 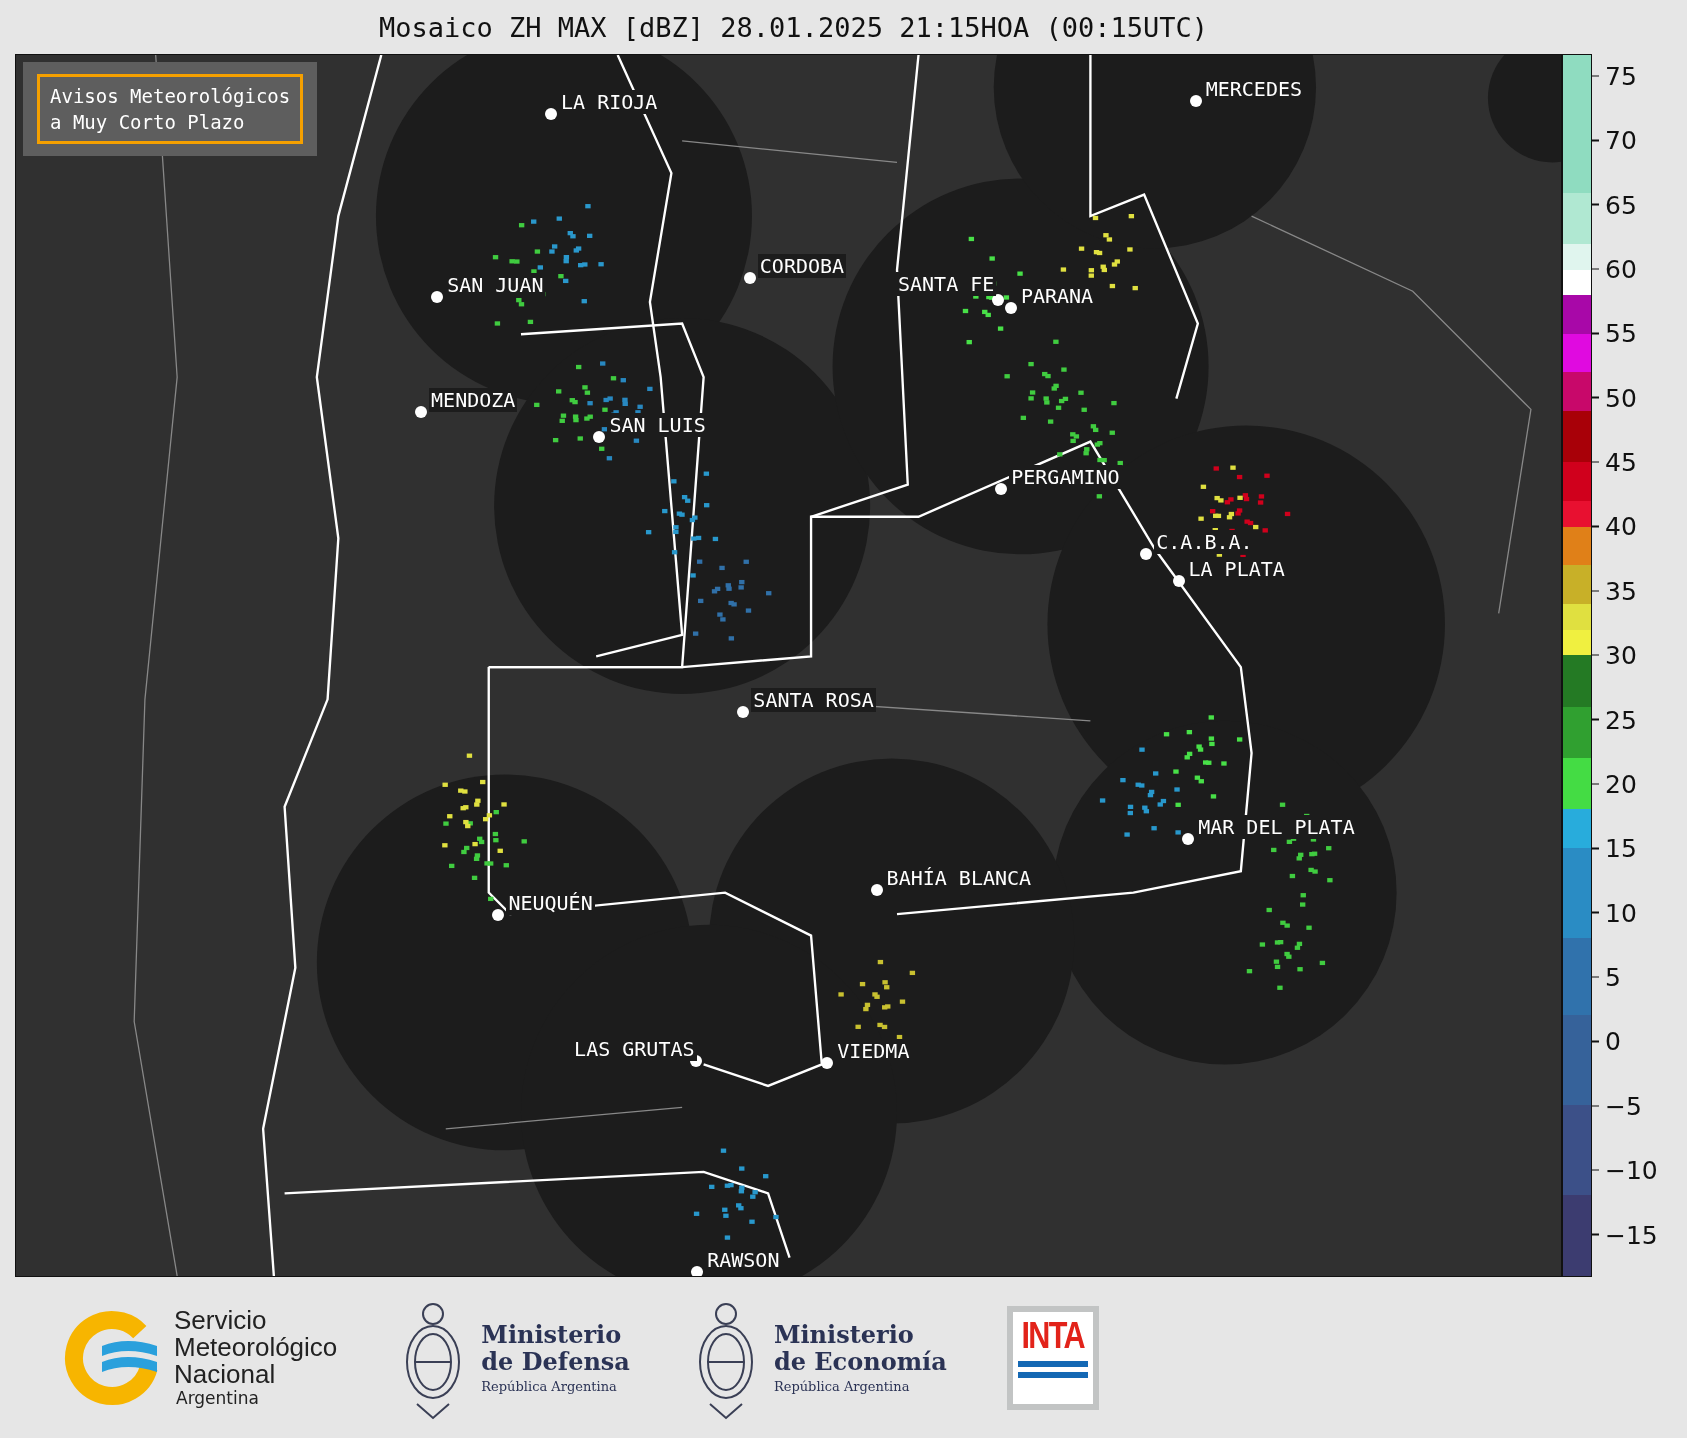 I want to click on logo-wordmark: INTA, so click(x=1052, y=1335).